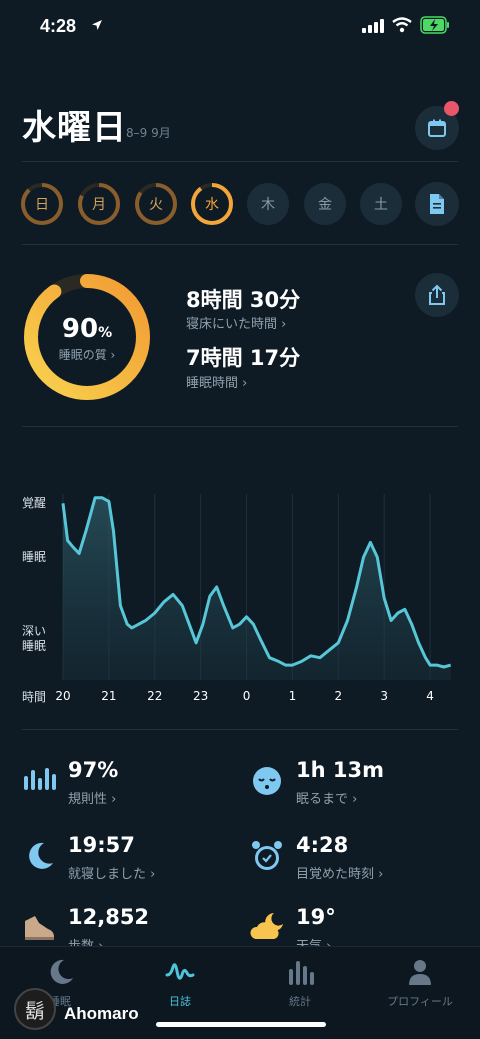 Image resolution: width=480 pixels, height=1039 pixels. I want to click on share-button, so click(437, 295).